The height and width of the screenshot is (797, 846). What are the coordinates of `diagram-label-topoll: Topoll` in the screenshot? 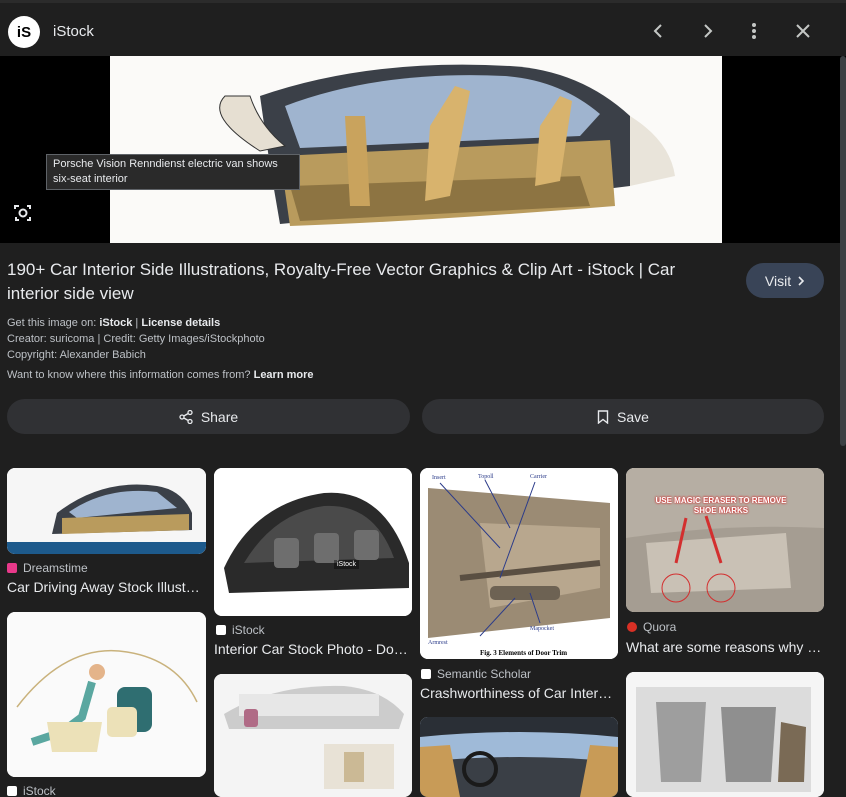 It's located at (486, 477).